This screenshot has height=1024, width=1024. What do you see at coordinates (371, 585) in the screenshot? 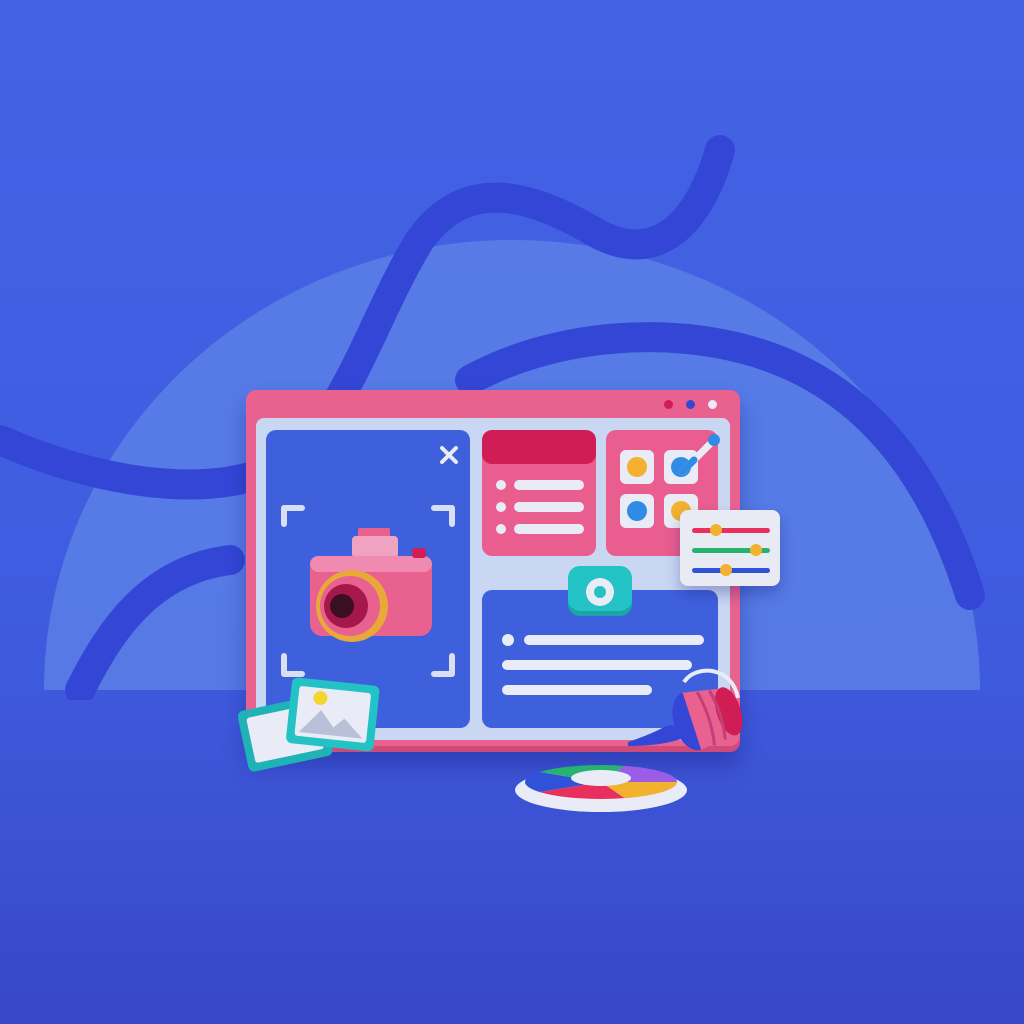
I see `camera-icon` at bounding box center [371, 585].